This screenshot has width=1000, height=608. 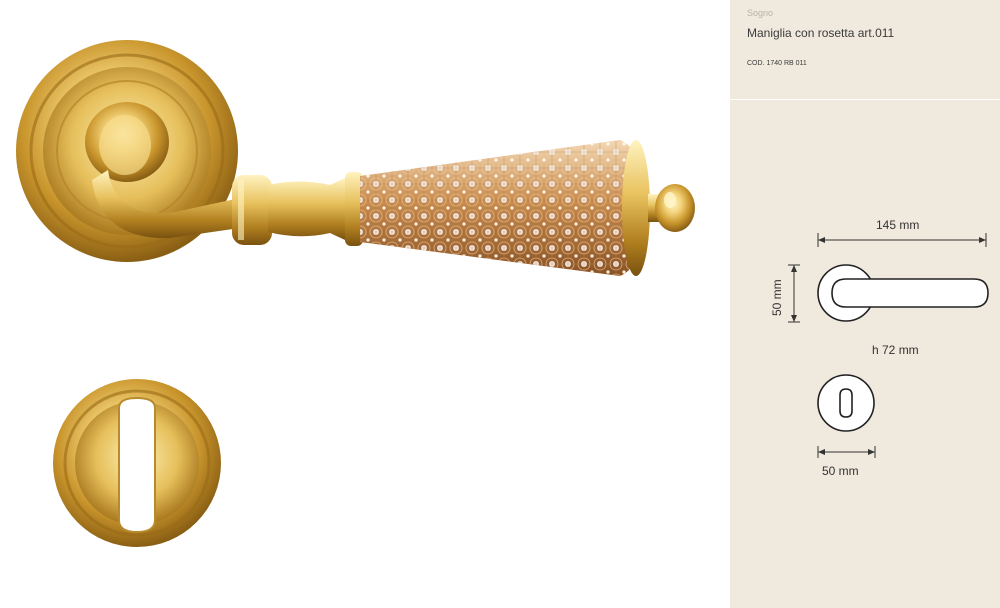 I want to click on dimension-rose-diameter: 50 mm, so click(x=777, y=297).